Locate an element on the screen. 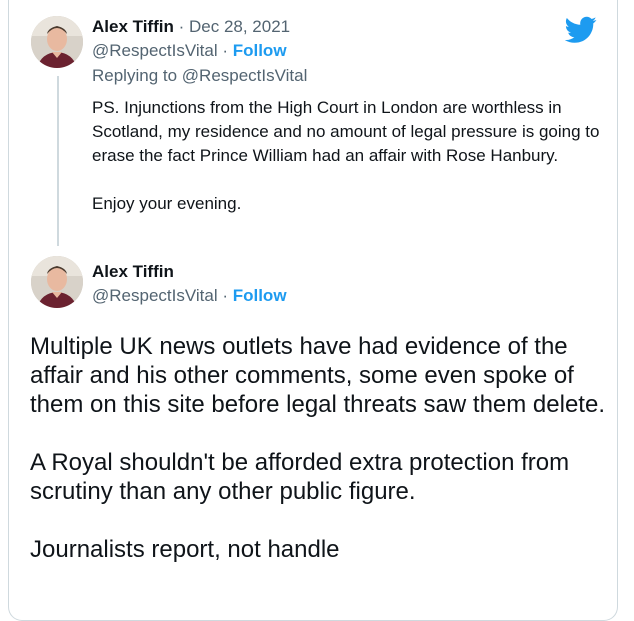 The height and width of the screenshot is (621, 634). replying-to: Replying to @RespectIsVital is located at coordinates (199, 76).